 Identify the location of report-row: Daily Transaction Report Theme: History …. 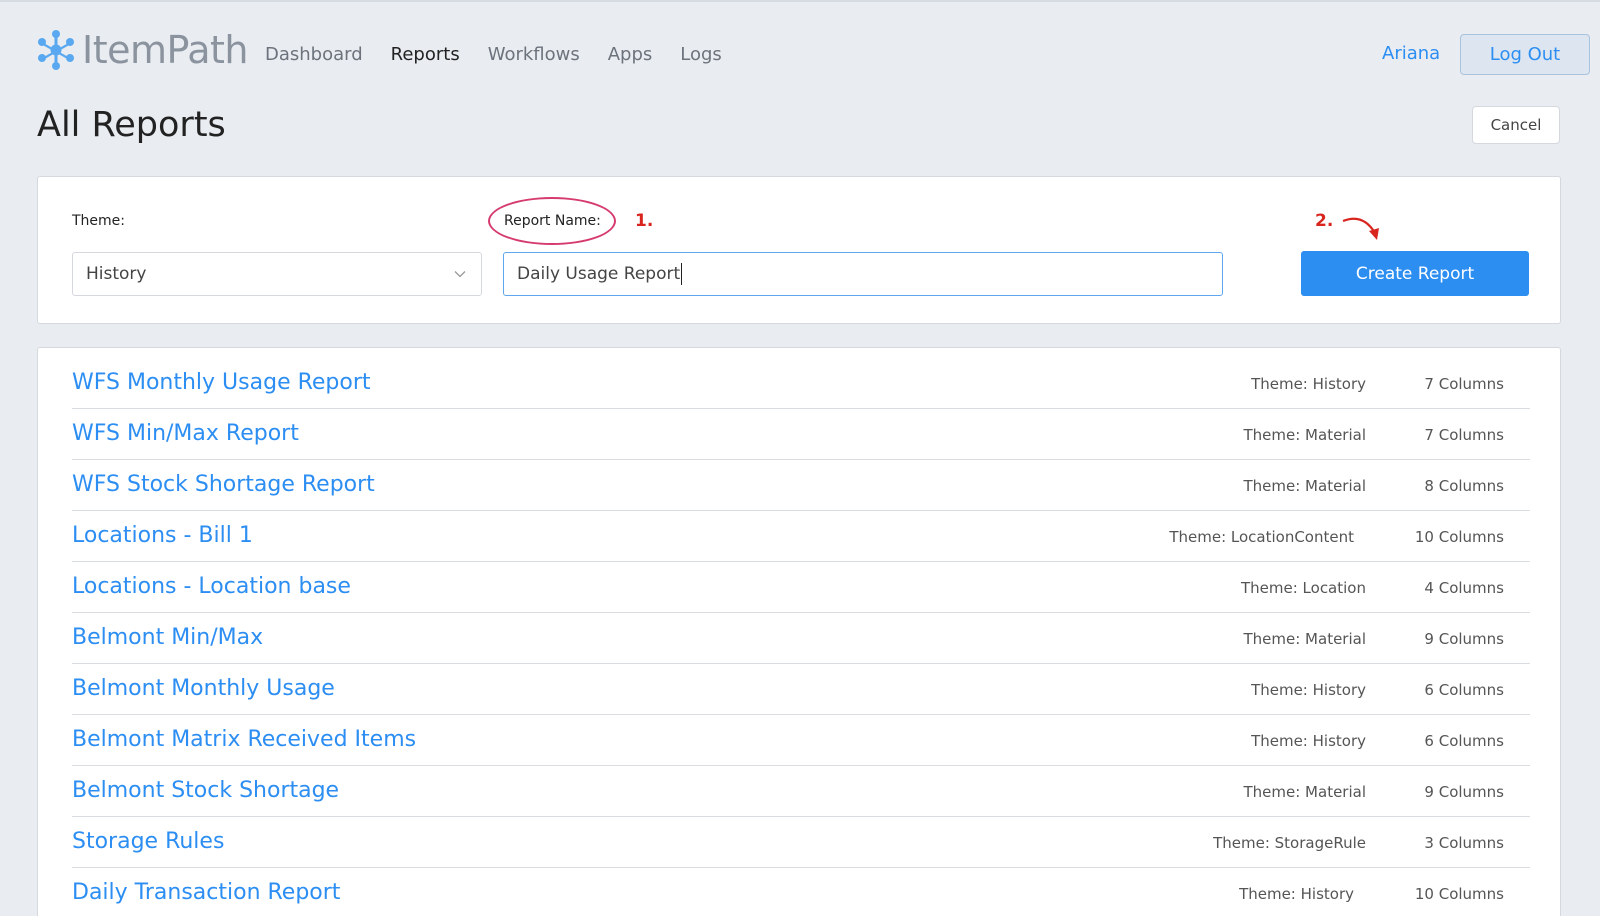
(801, 892).